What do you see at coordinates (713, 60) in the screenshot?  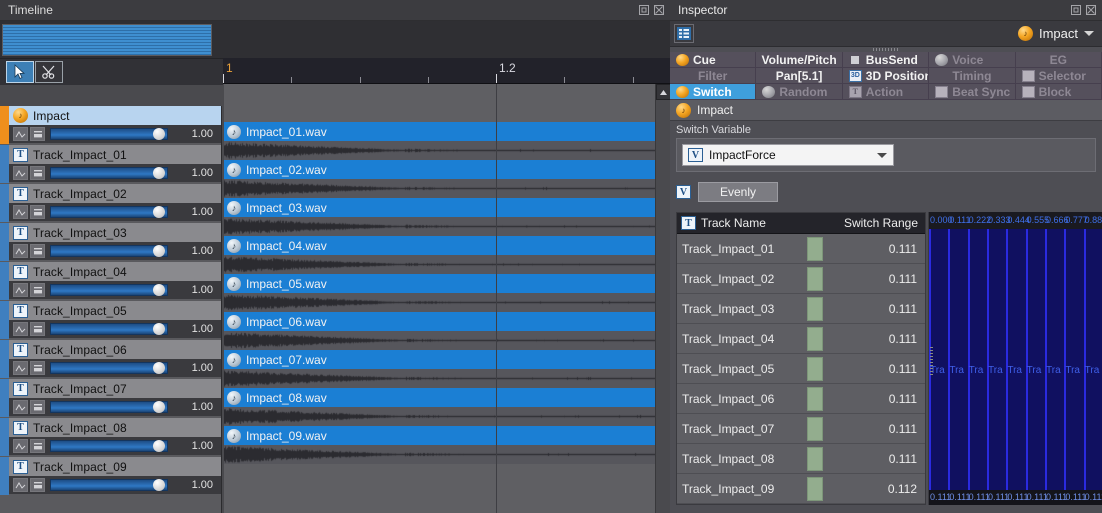 I see `tab-cue: Cue` at bounding box center [713, 60].